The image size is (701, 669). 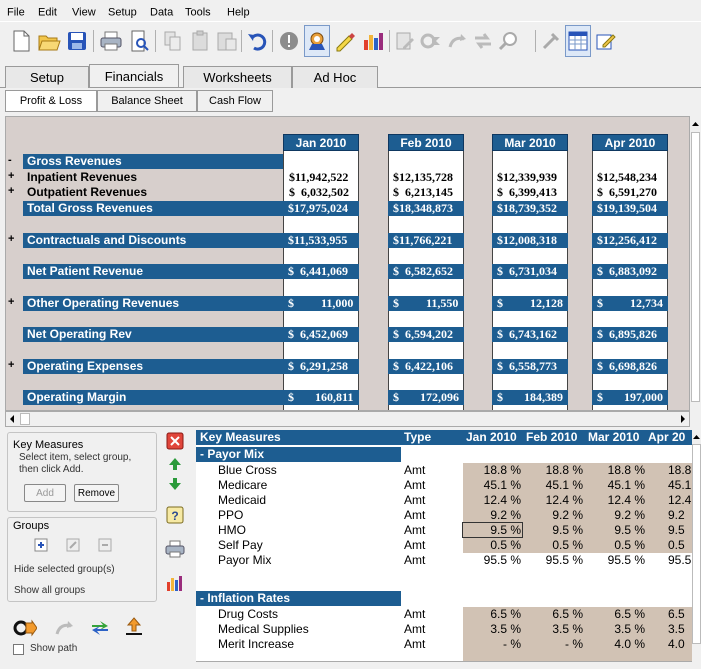 What do you see at coordinates (49, 41) in the screenshot?
I see `open-icon` at bounding box center [49, 41].